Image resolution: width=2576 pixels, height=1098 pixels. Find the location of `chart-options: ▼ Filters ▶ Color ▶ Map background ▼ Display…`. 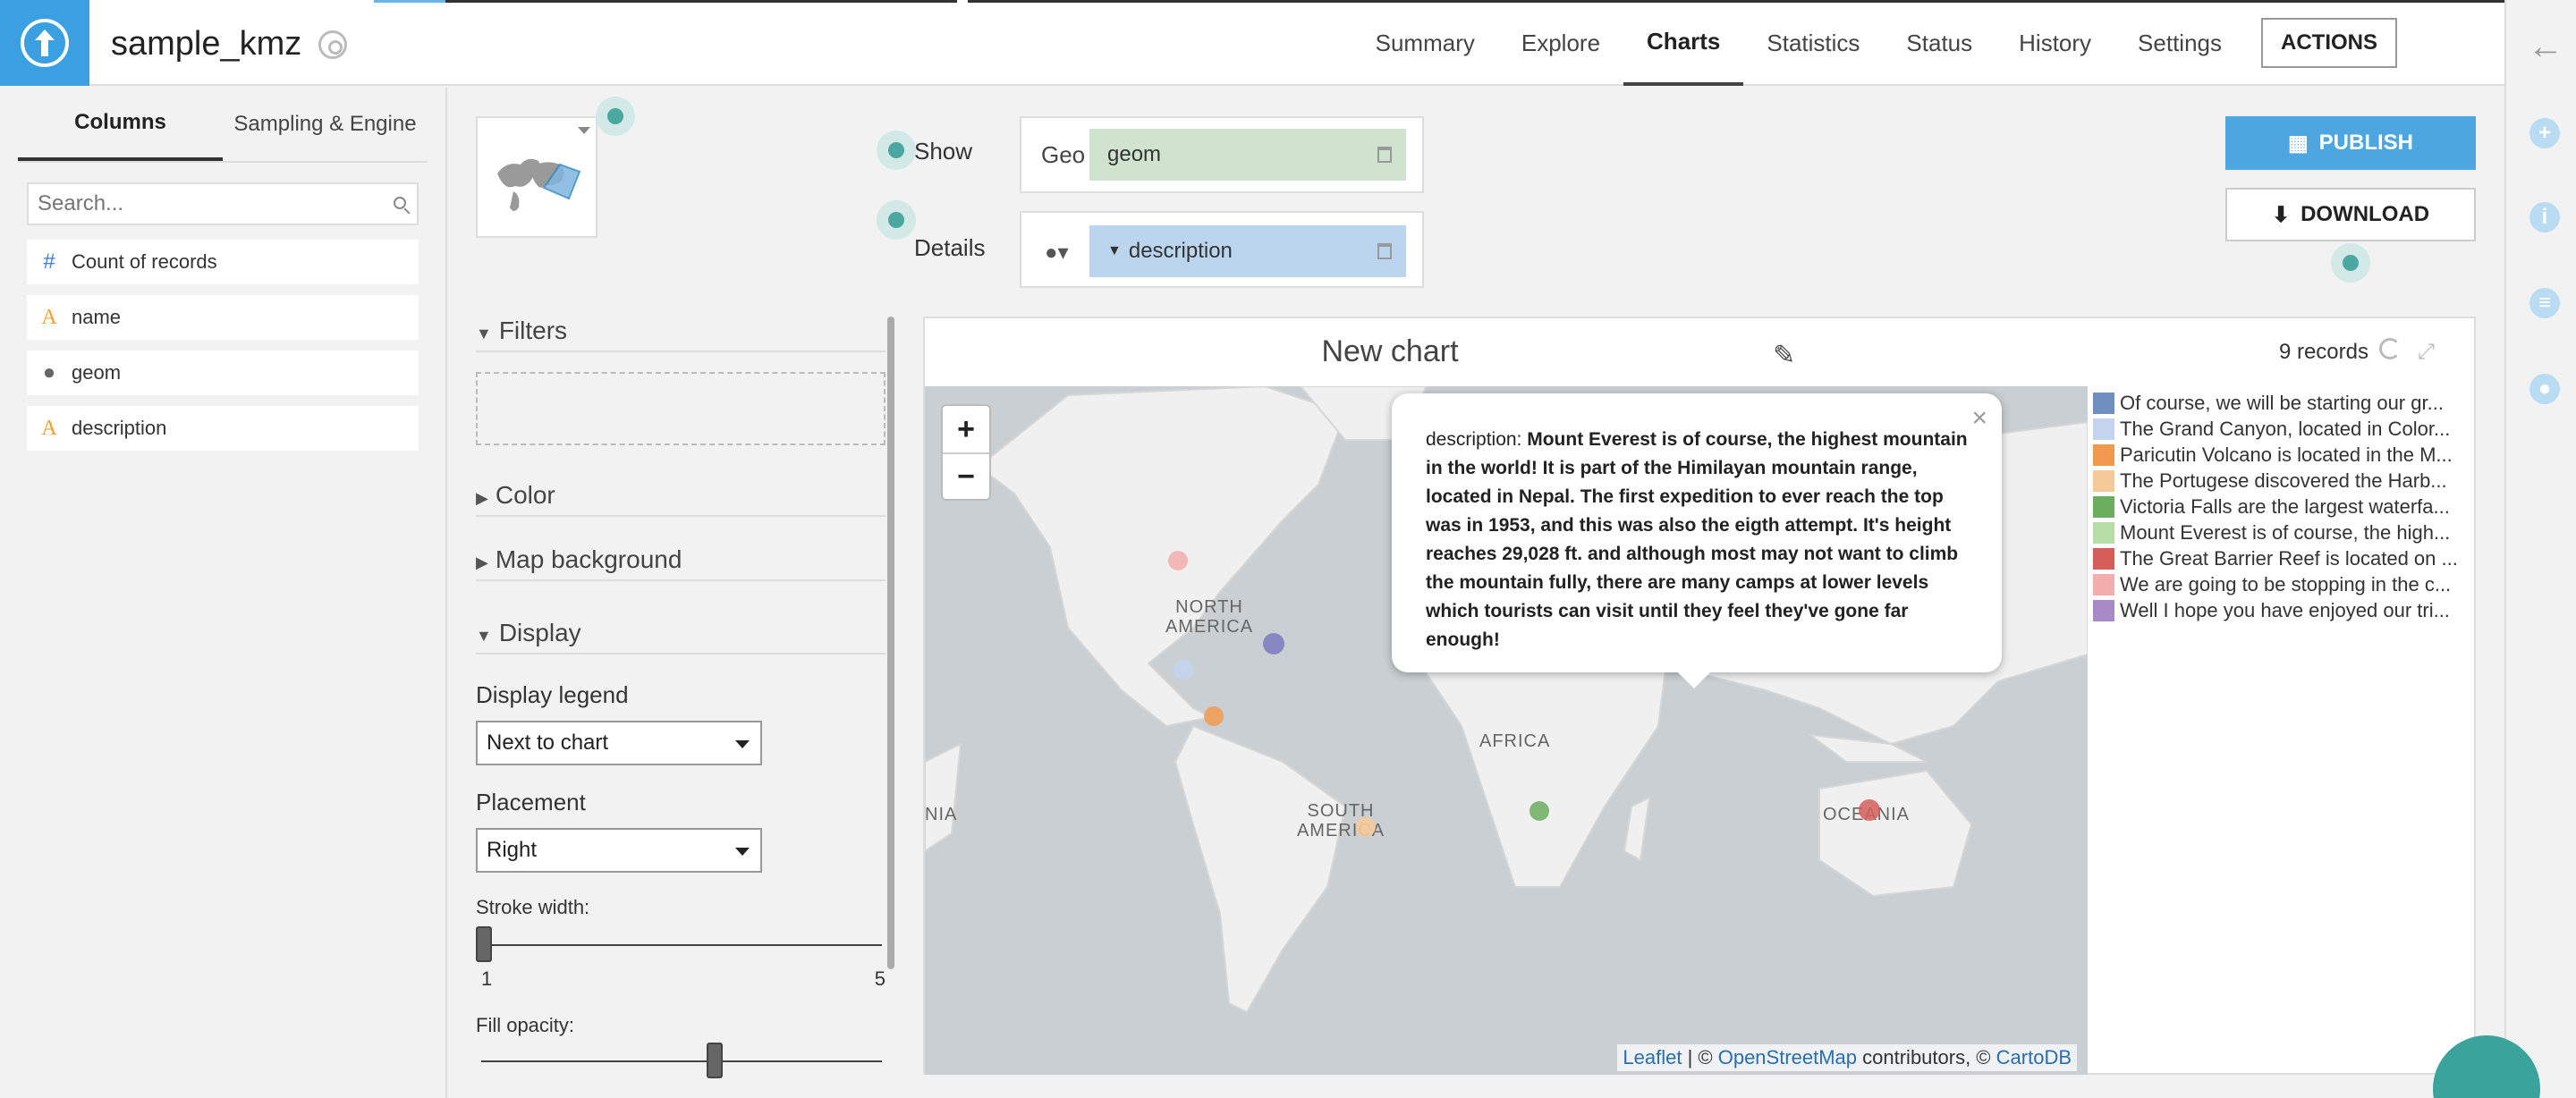

chart-options: ▼ Filters ▶ Color ▶ Map background ▼ Display… is located at coordinates (685, 697).